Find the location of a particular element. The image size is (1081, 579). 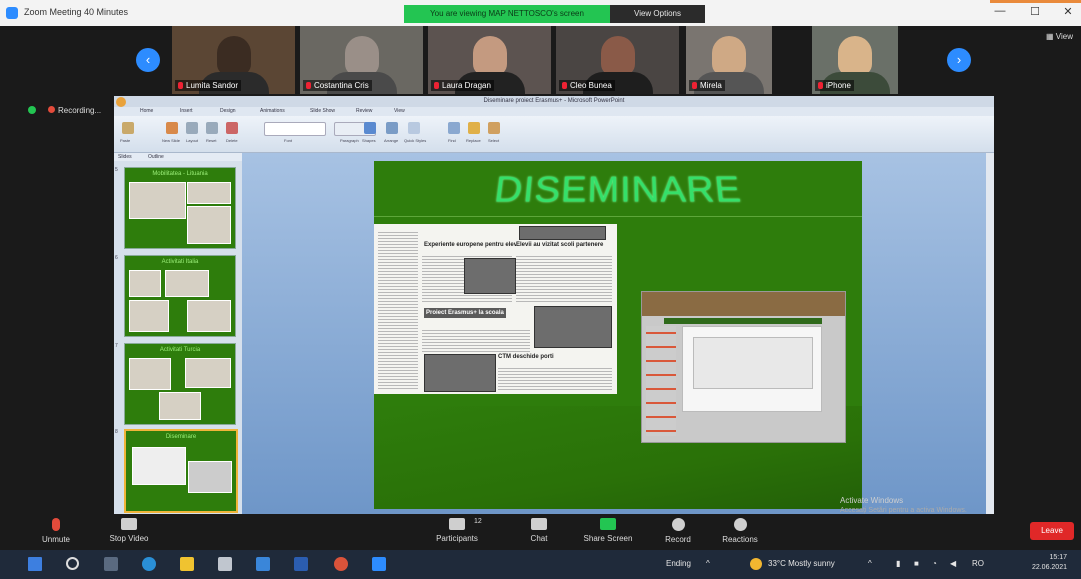

windows-start-icon is located at coordinates (35, 564).